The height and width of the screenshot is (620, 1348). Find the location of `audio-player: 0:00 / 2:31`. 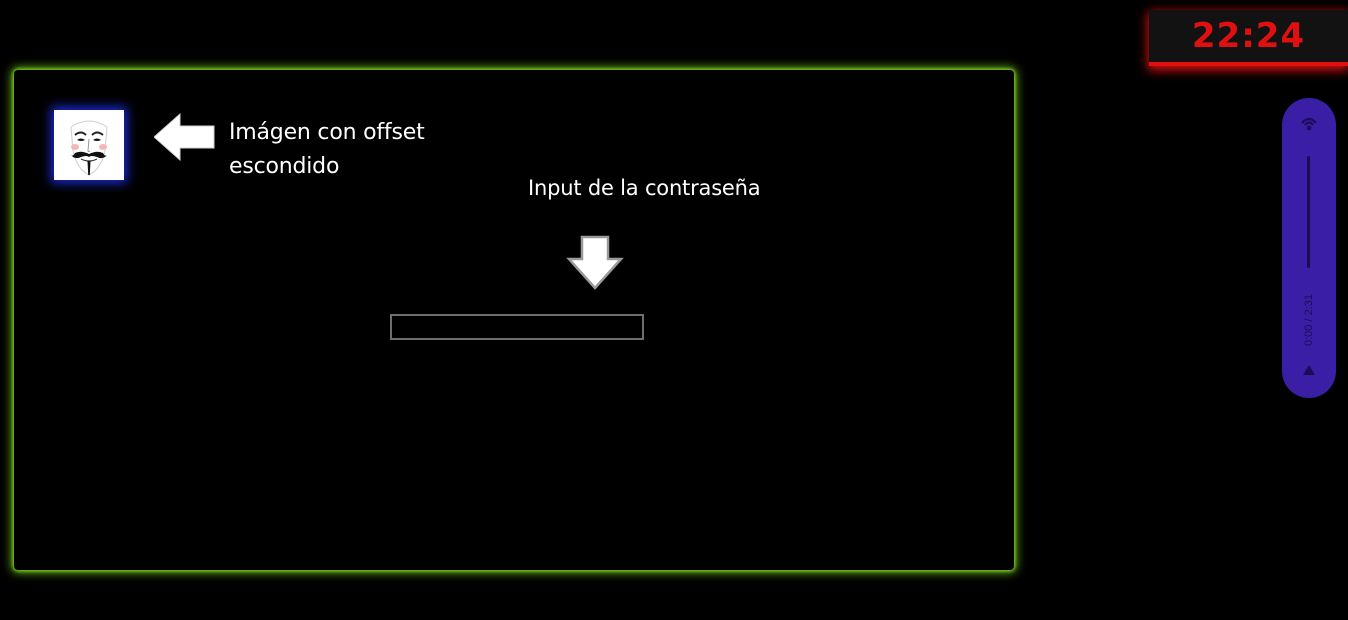

audio-player: 0:00 / 2:31 is located at coordinates (1309, 248).